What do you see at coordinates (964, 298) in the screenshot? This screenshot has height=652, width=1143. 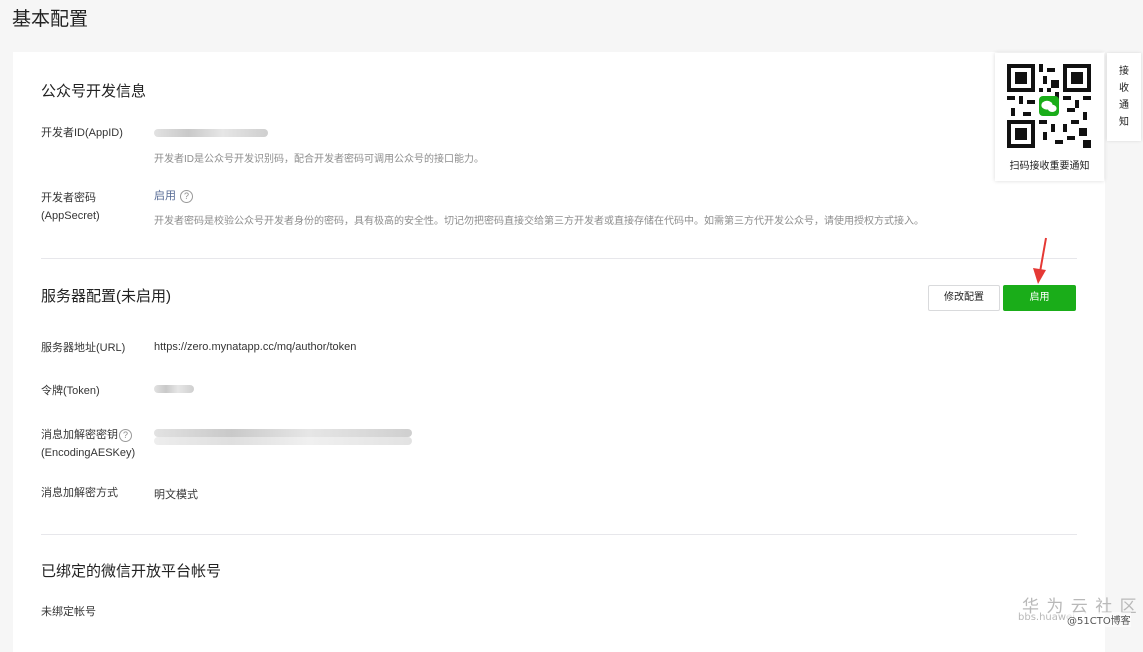 I see `modify-config-button: 修改配置` at bounding box center [964, 298].